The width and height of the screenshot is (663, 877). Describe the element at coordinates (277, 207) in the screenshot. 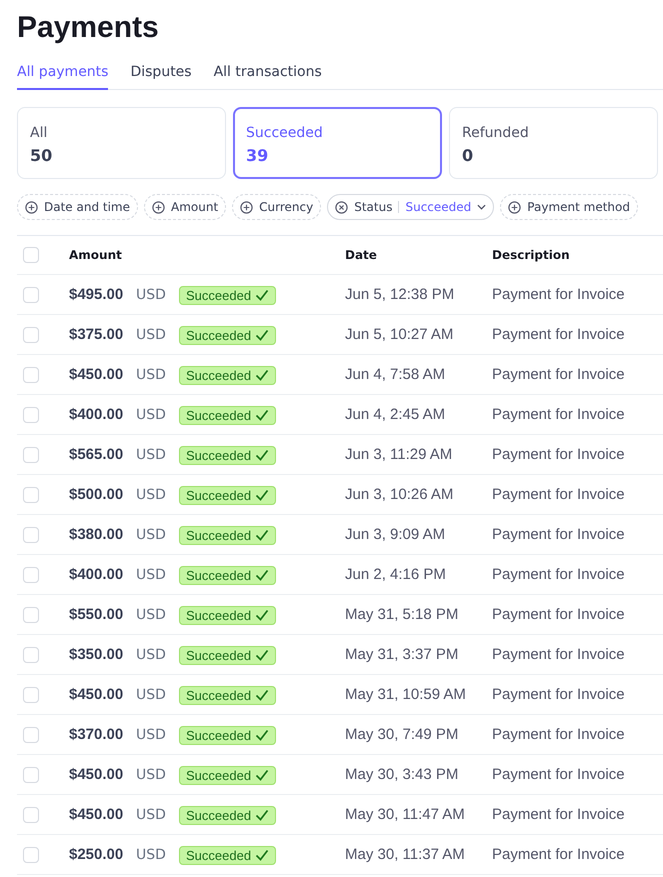

I see `filter-chip: Currency` at that location.